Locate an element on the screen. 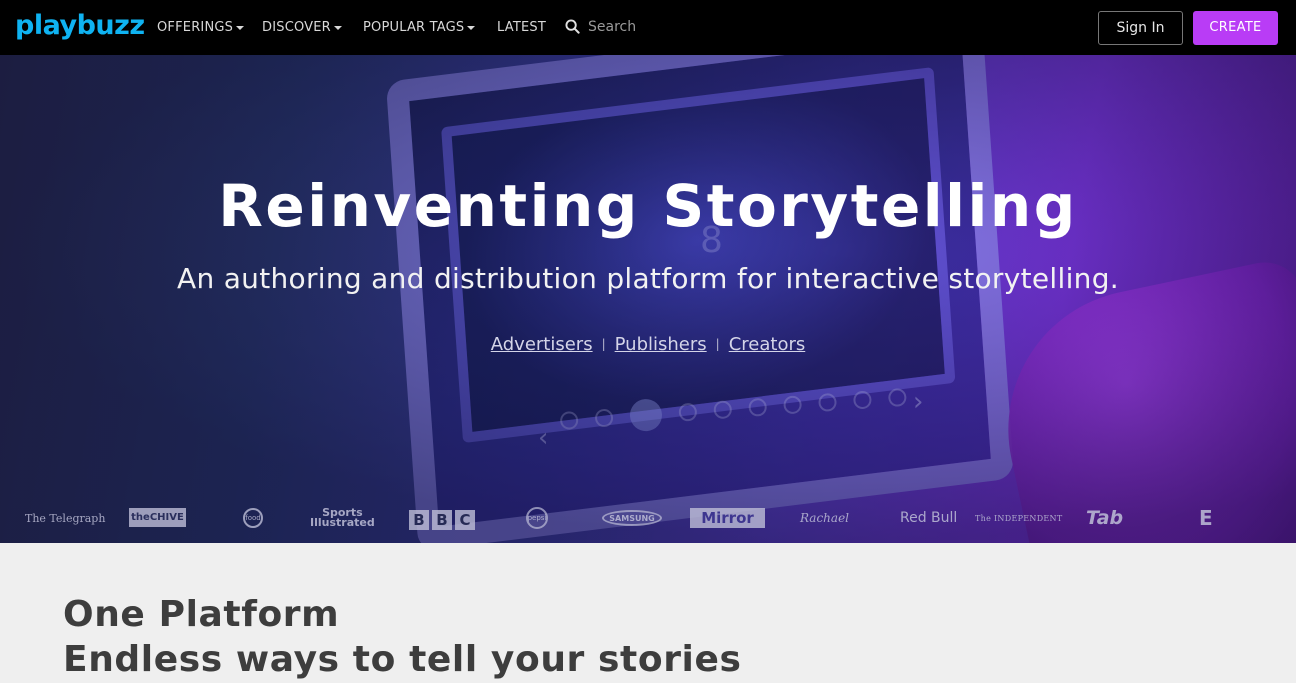 This screenshot has width=1296, height=683. chive-logo: theCHIVE is located at coordinates (157, 517).